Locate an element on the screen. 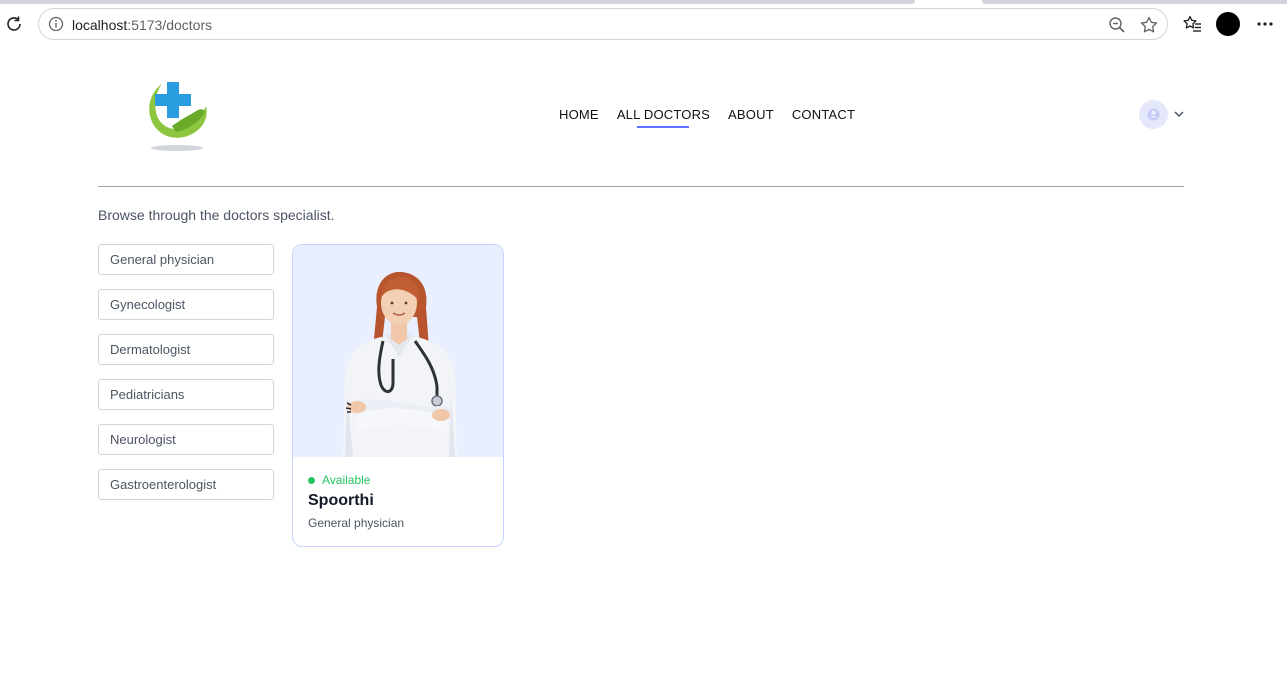 The width and height of the screenshot is (1287, 685). filter-general-physician: General physician is located at coordinates (186, 259).